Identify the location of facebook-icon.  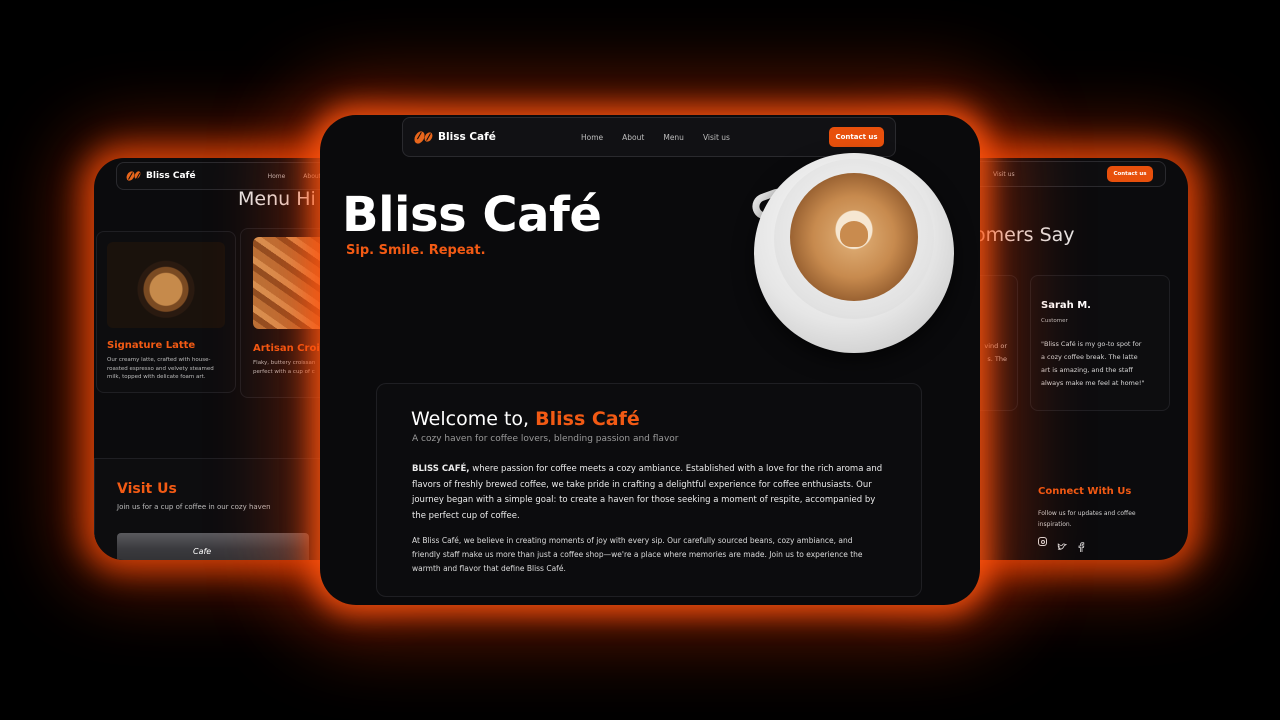
(1081, 544).